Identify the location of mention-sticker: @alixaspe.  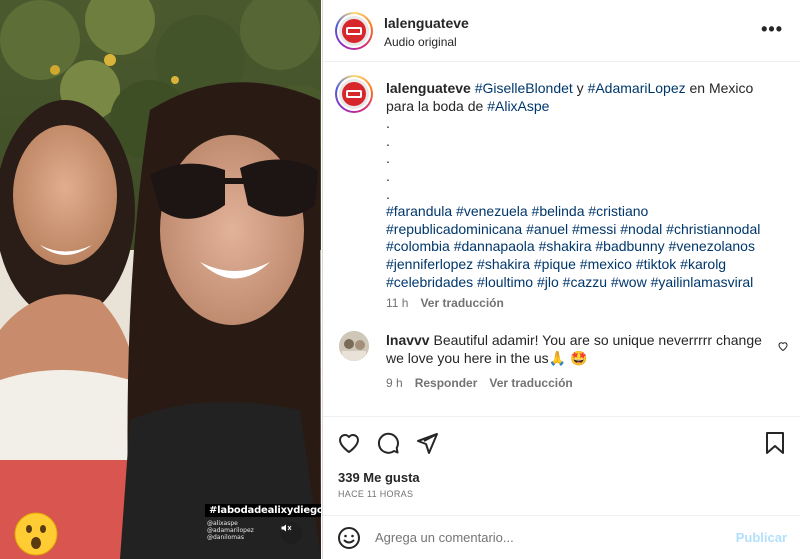
(222, 523).